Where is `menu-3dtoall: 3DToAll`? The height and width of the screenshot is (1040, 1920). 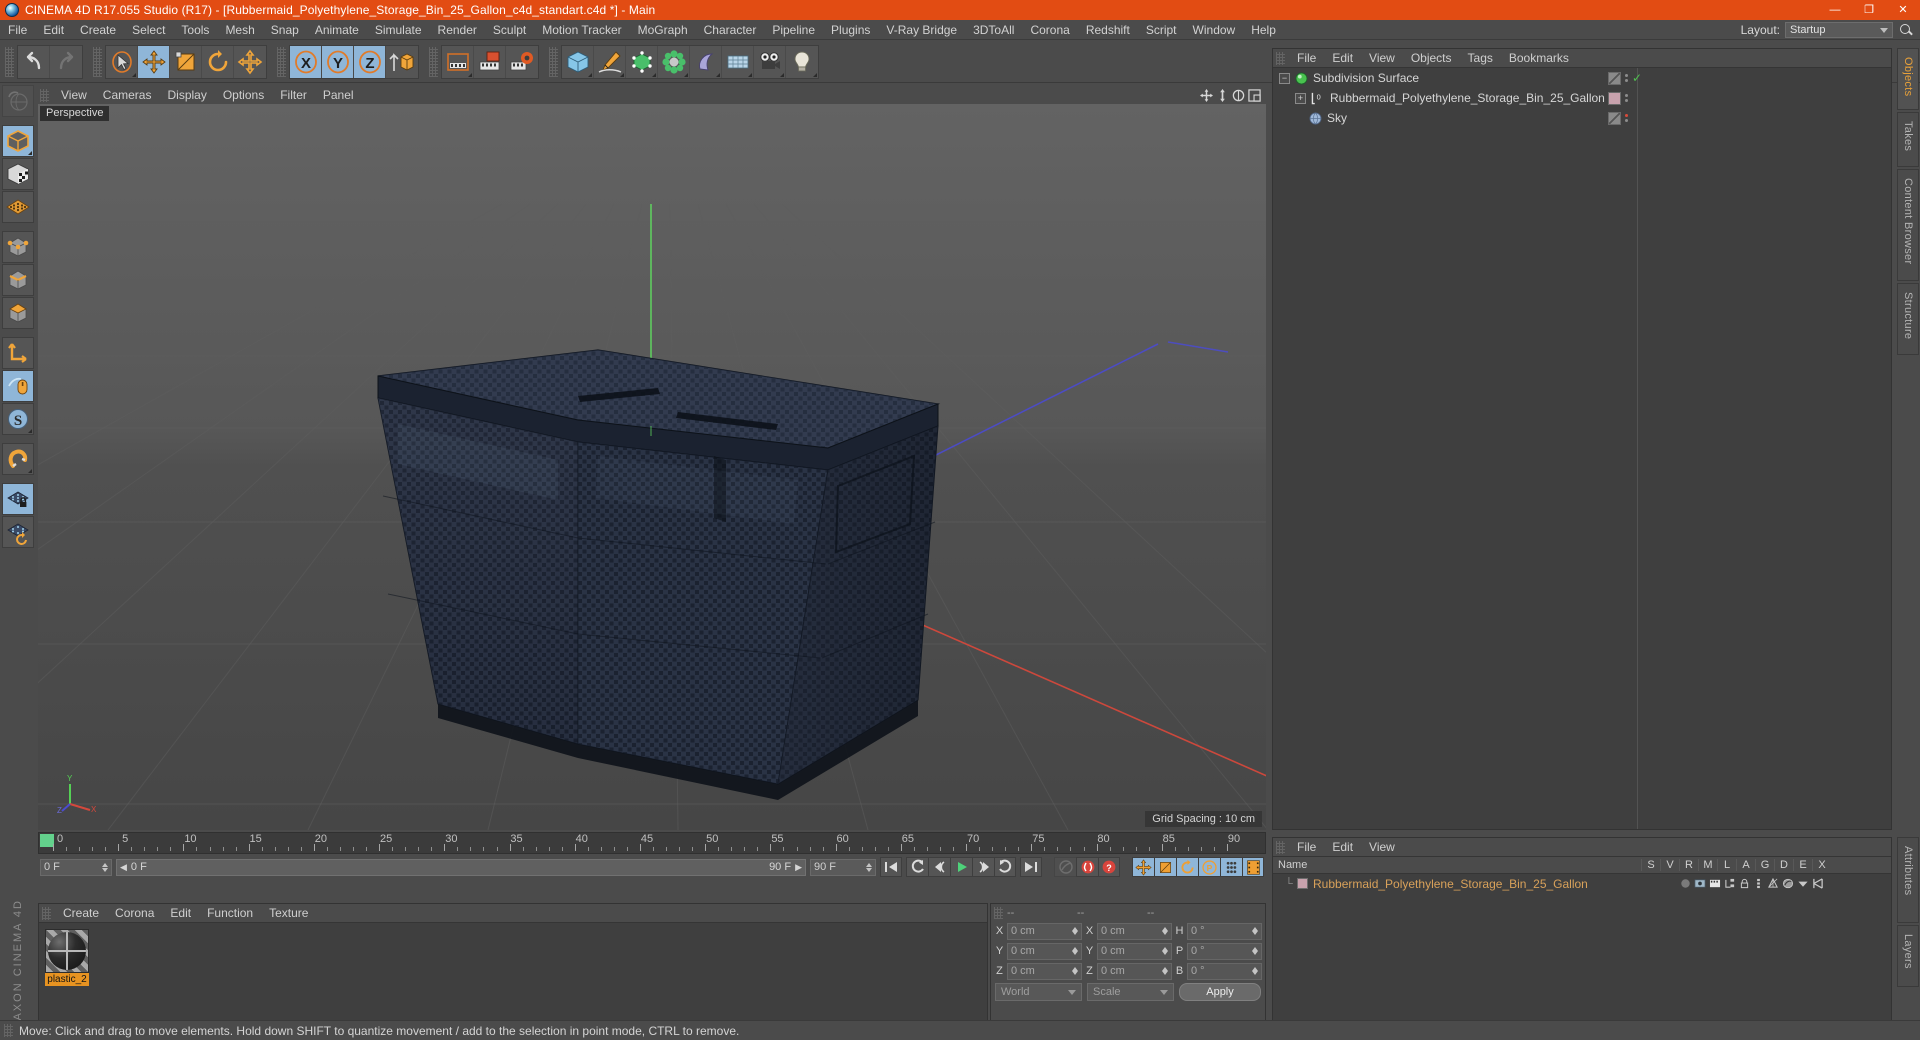
menu-3dtoall: 3DToAll is located at coordinates (993, 30).